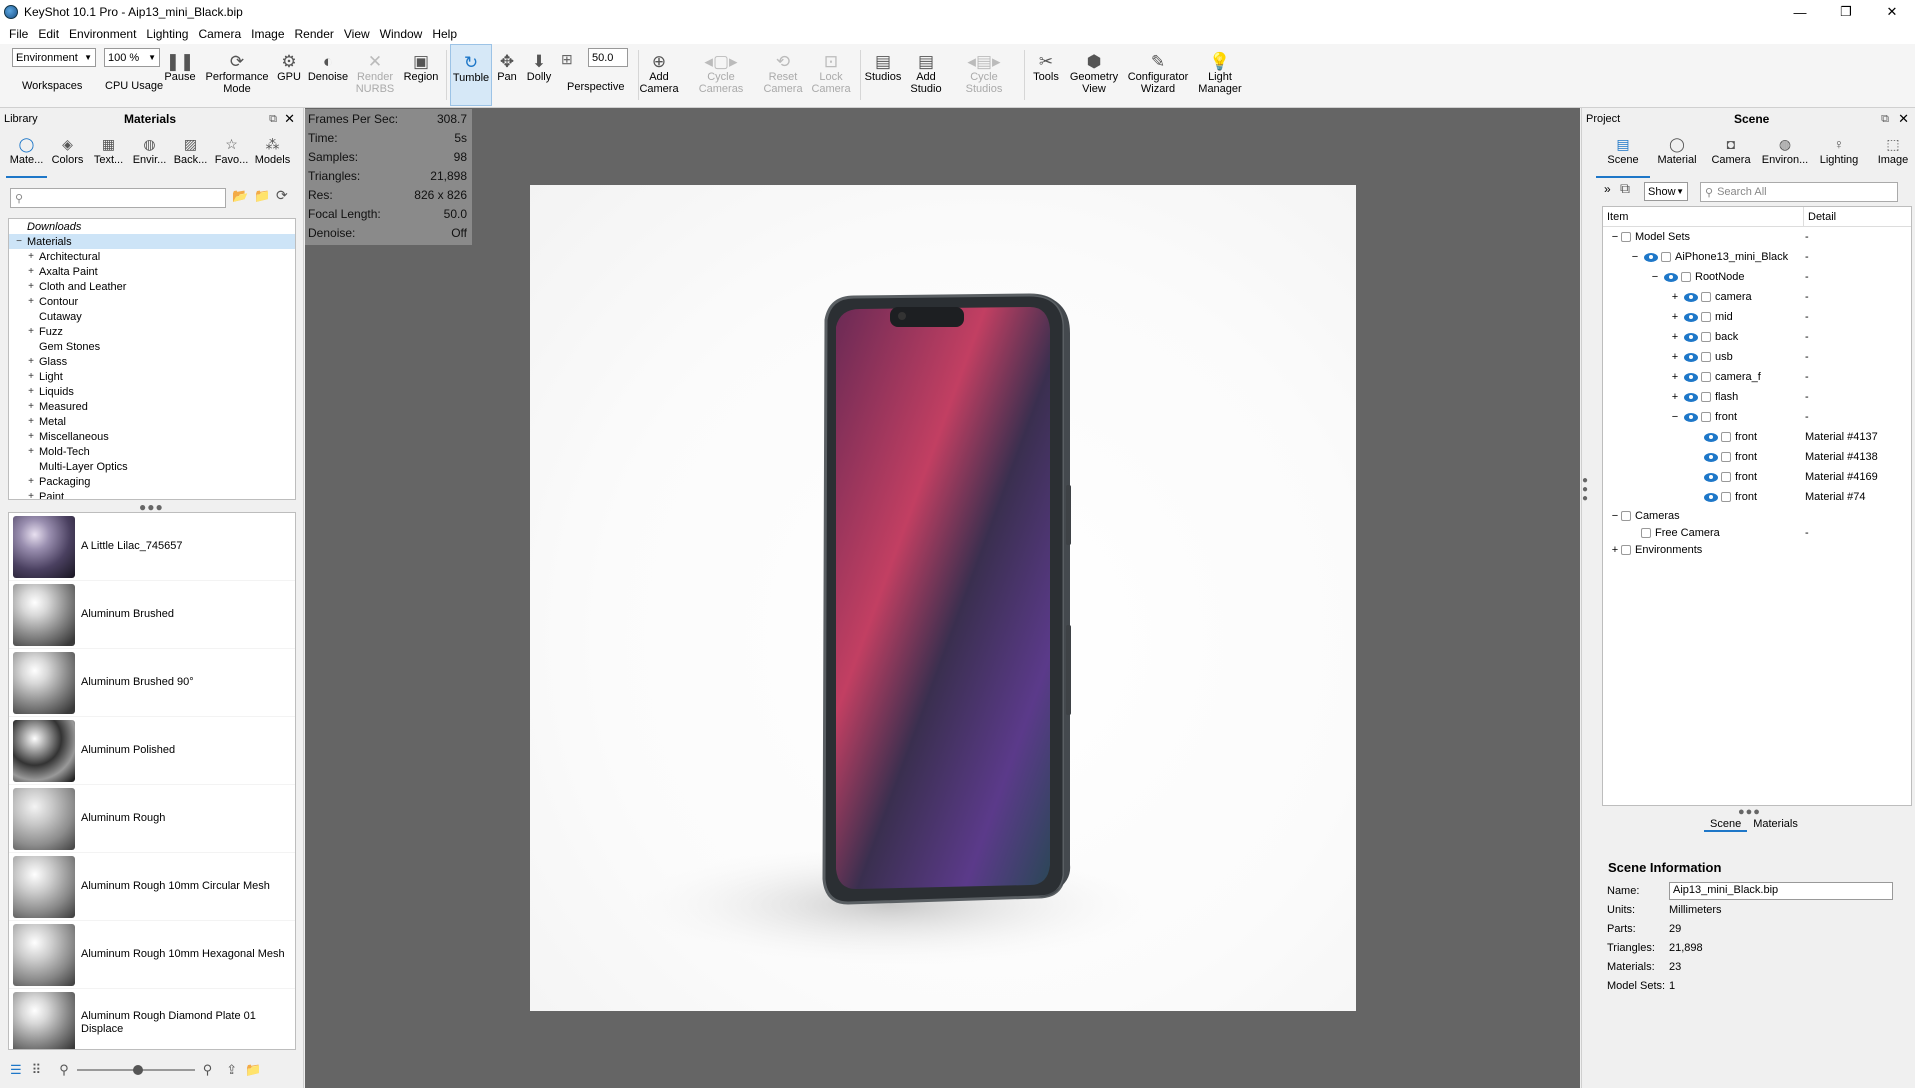 The image size is (1915, 1088). Describe the element at coordinates (444, 34) in the screenshot. I see `menu-help: Help` at that location.